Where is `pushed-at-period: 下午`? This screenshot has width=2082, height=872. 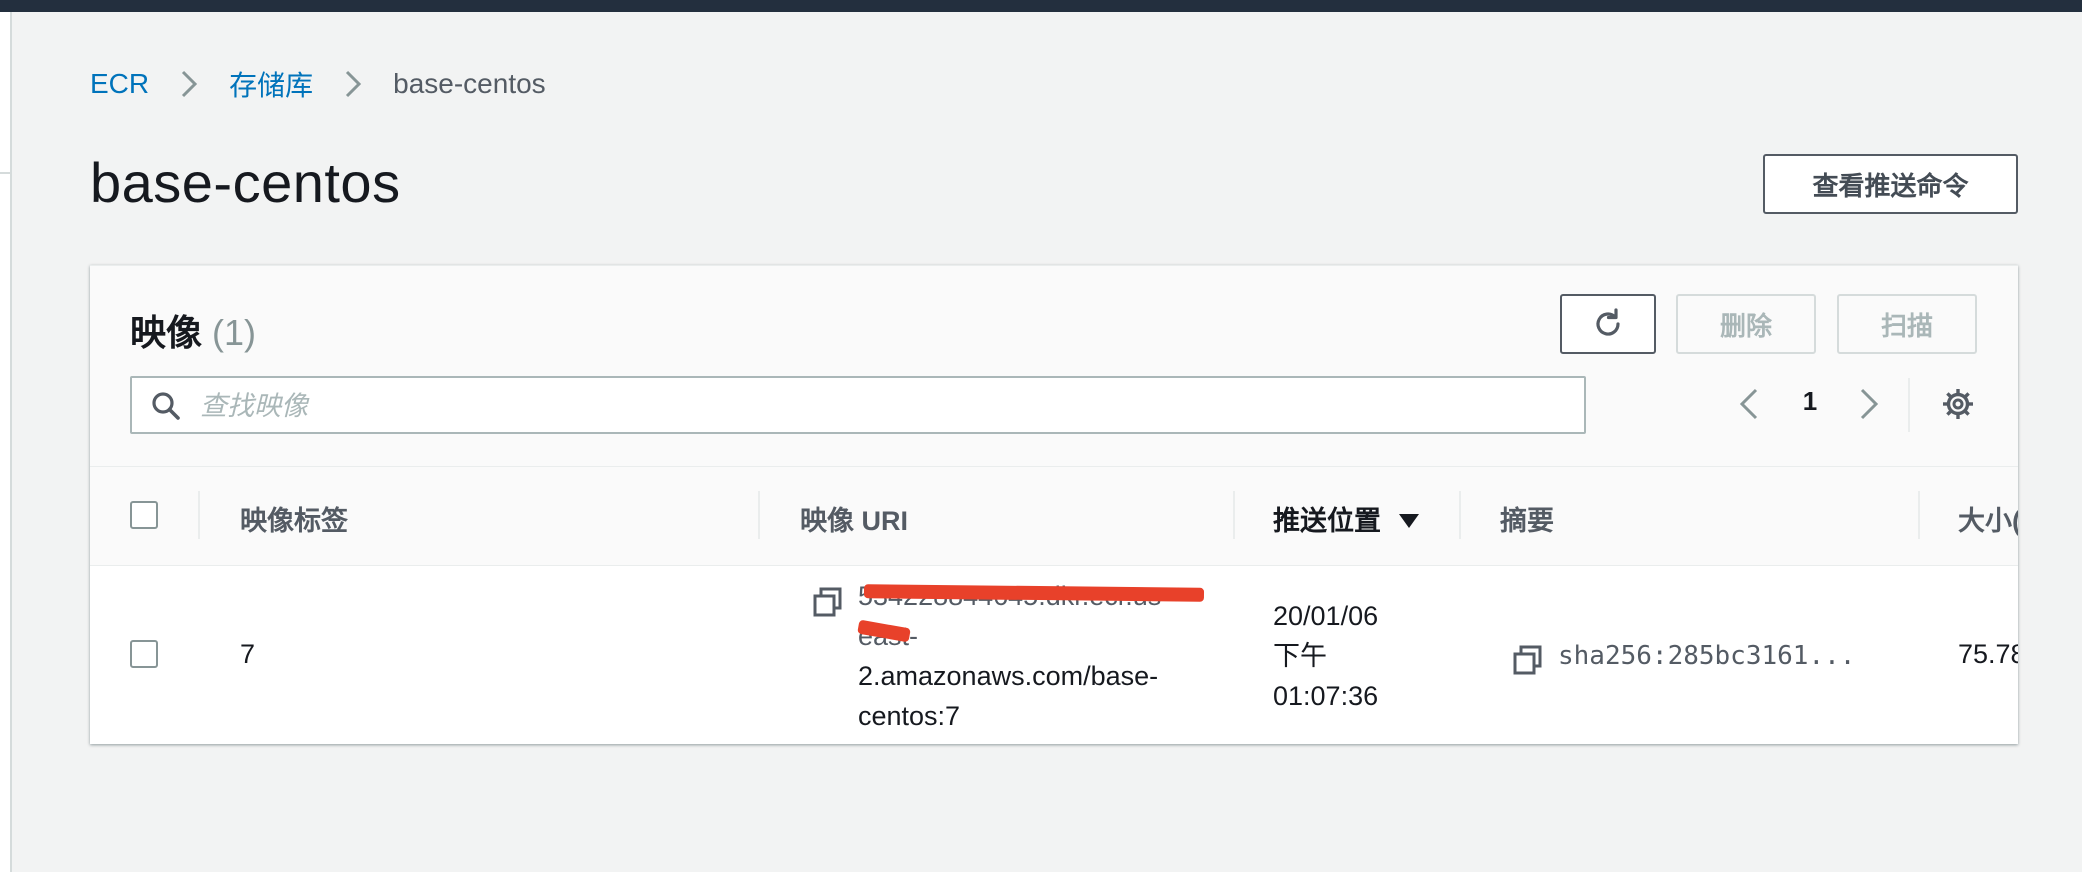 pushed-at-period: 下午 is located at coordinates (1300, 656).